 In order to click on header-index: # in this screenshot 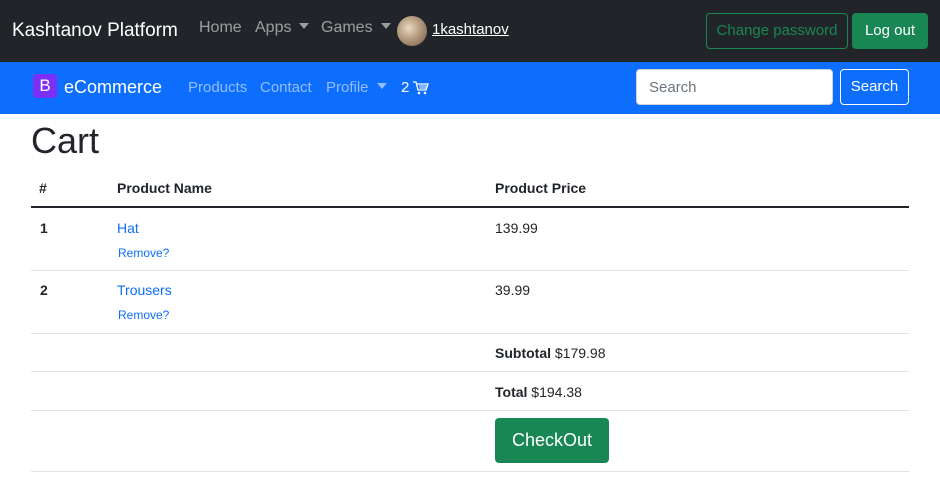, I will do `click(43, 188)`.